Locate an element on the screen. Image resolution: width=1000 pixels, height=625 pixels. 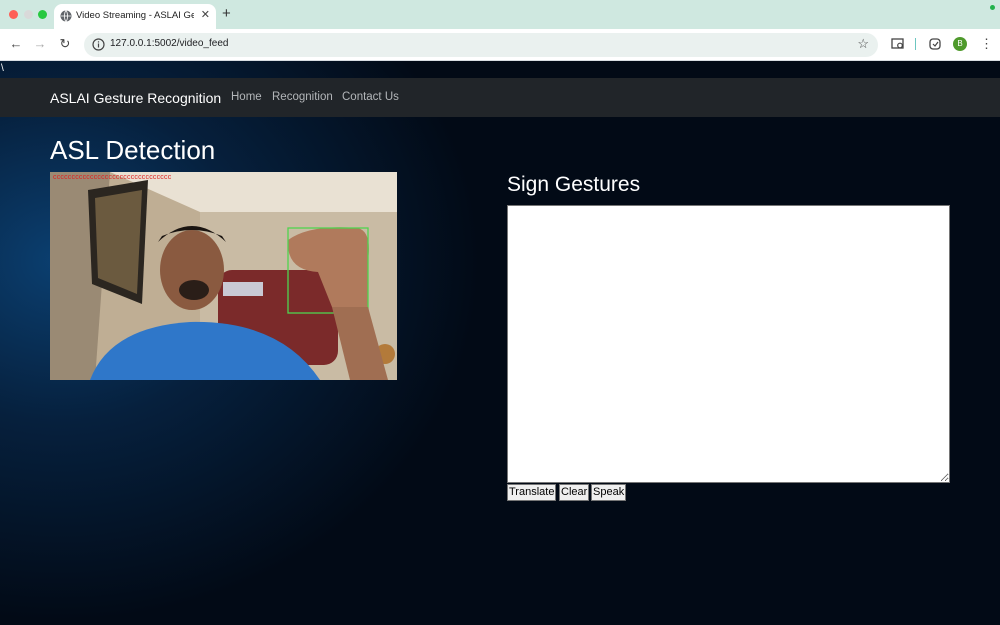
site-info-icon is located at coordinates (98, 44).